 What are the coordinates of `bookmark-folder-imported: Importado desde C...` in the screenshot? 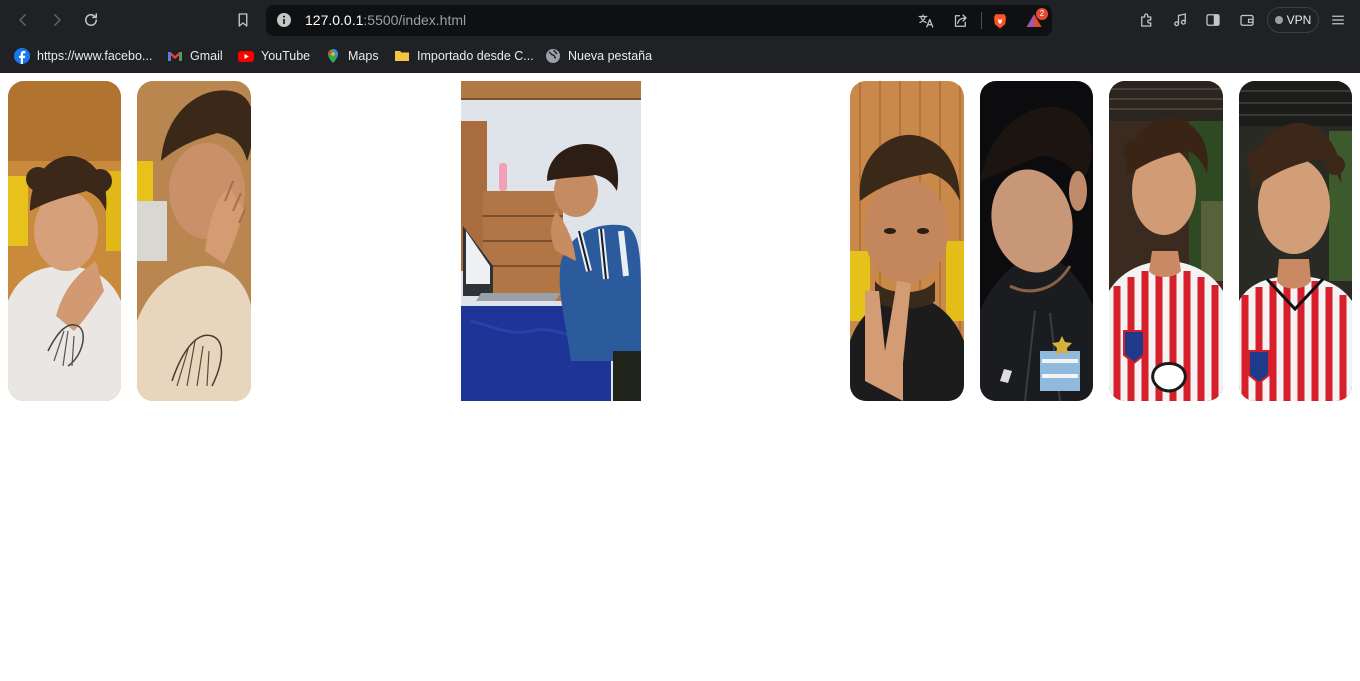 It's located at (464, 56).